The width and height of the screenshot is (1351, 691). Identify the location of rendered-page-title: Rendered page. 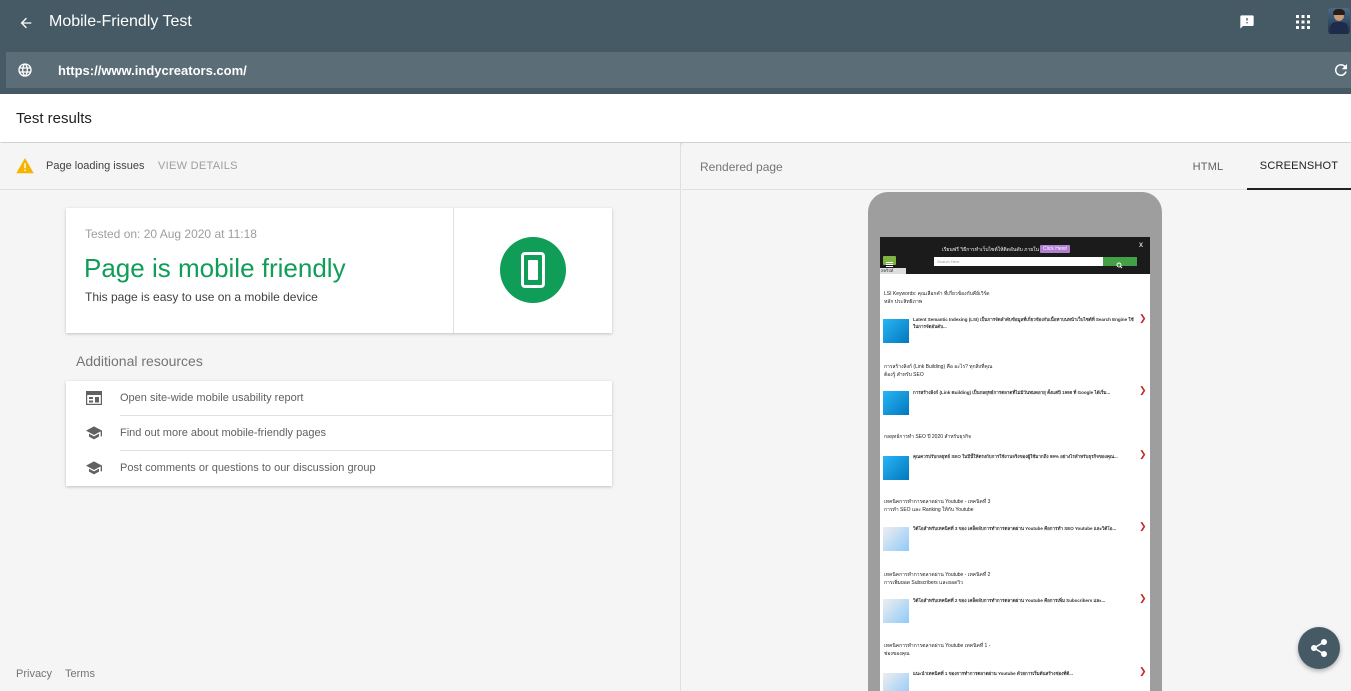
(741, 167).